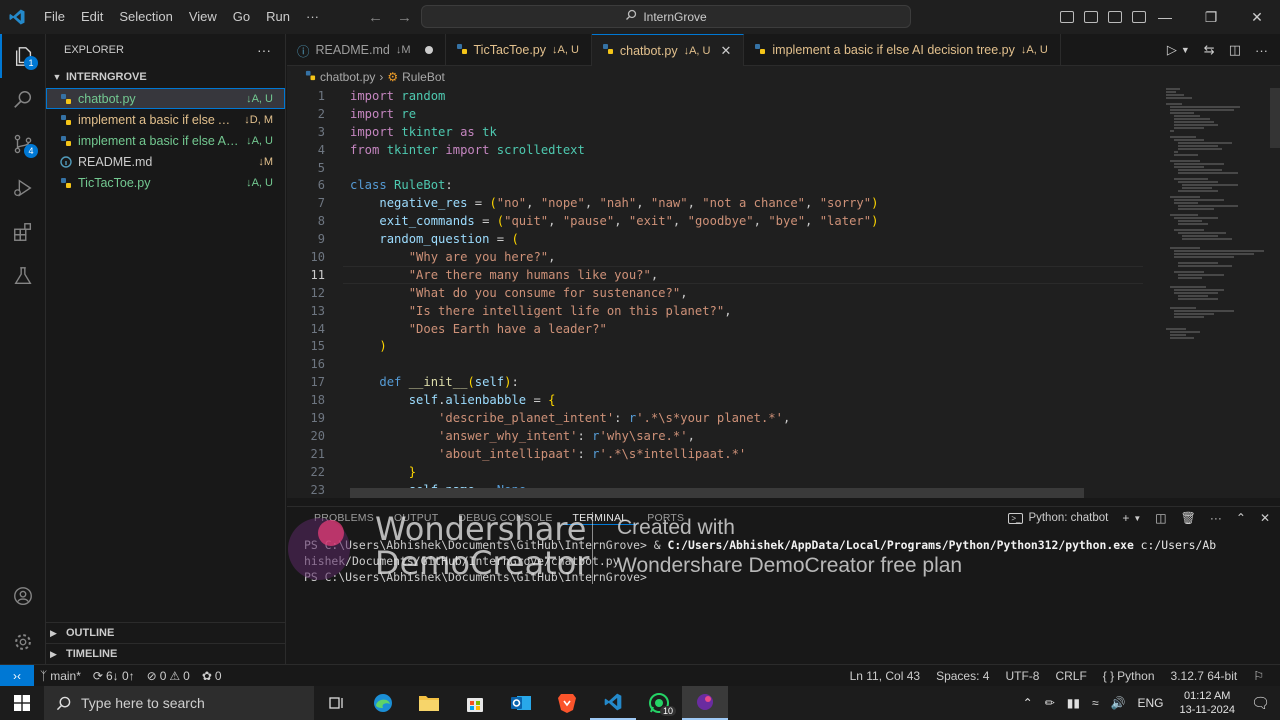  What do you see at coordinates (383, 703) in the screenshot?
I see `edge-browser-icon` at bounding box center [383, 703].